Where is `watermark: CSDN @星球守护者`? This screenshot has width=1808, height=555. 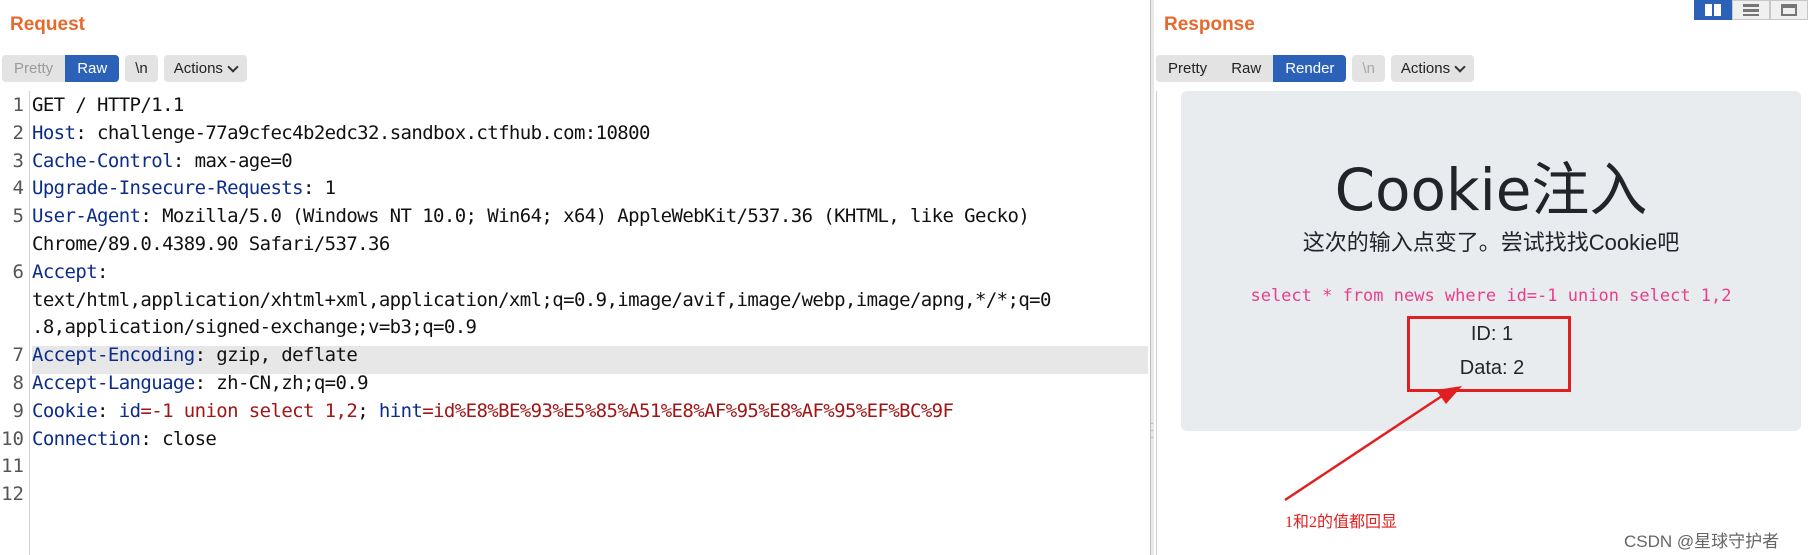 watermark: CSDN @星球守护者 is located at coordinates (1702, 541).